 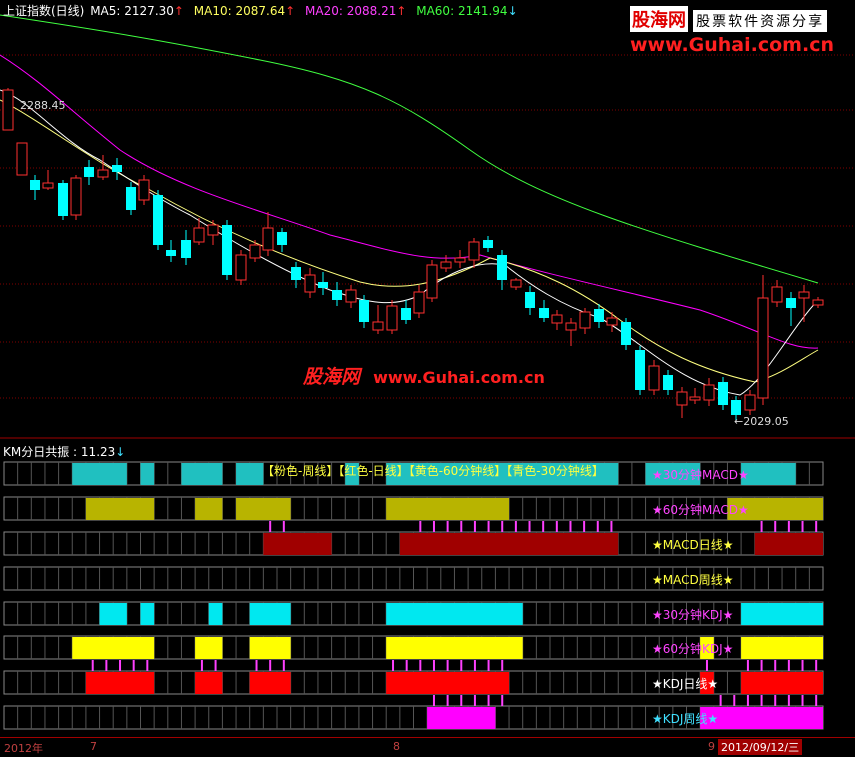 What do you see at coordinates (435, 11) in the screenshot?
I see `ma60-label: MA60:` at bounding box center [435, 11].